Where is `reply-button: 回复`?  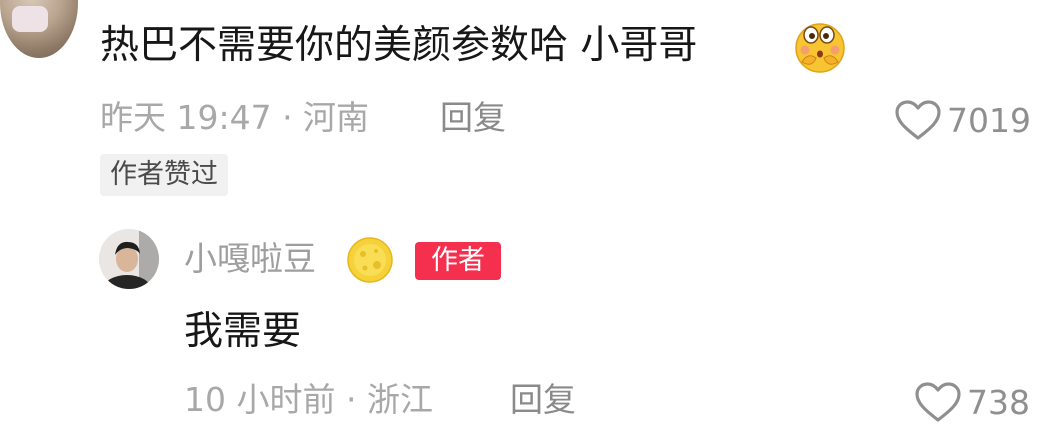 reply-button: 回复 is located at coordinates (473, 118).